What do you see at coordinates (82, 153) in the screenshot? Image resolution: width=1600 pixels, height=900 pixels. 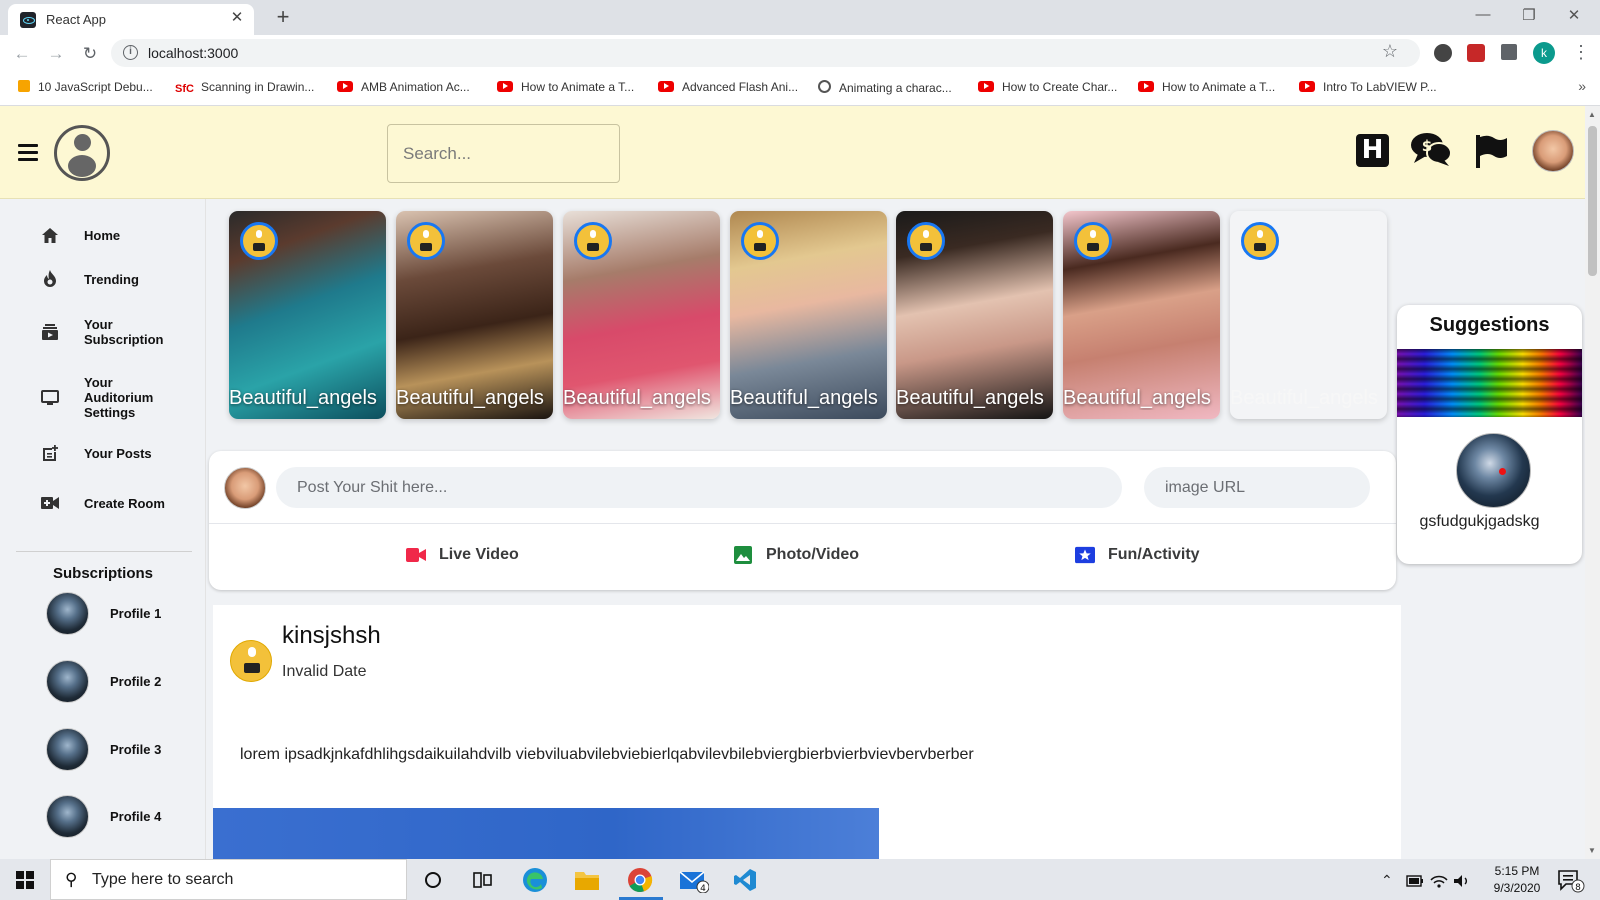 I see `app-logo` at bounding box center [82, 153].